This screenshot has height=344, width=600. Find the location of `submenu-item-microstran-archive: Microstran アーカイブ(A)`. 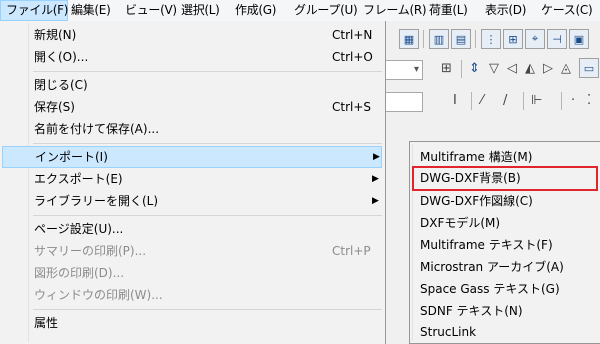

submenu-item-microstran-archive: Microstran アーカイブ(A) is located at coordinates (505, 267).